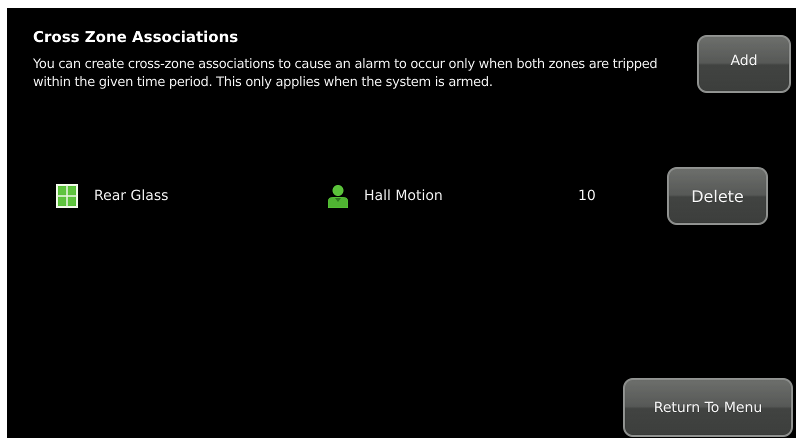  What do you see at coordinates (338, 196) in the screenshot?
I see `person-icon` at bounding box center [338, 196].